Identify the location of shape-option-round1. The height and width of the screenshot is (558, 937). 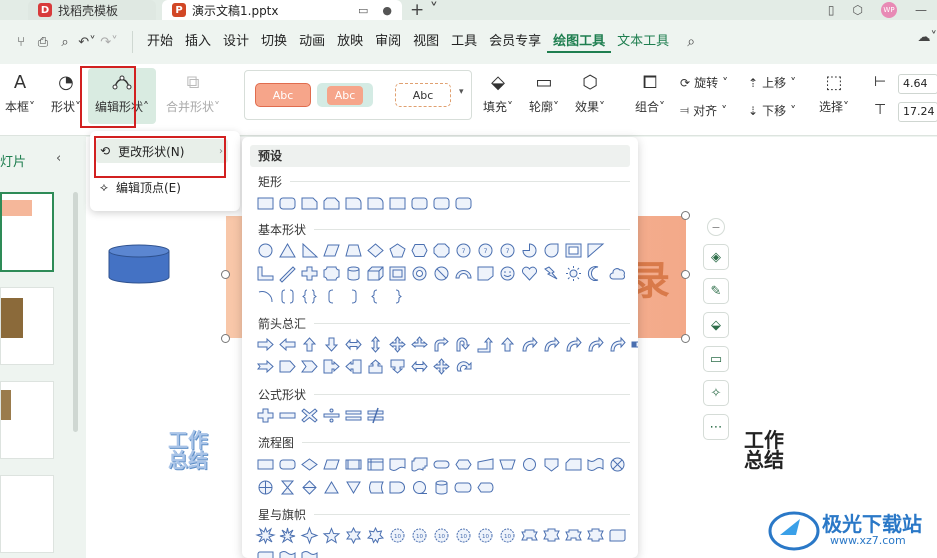
(375, 203).